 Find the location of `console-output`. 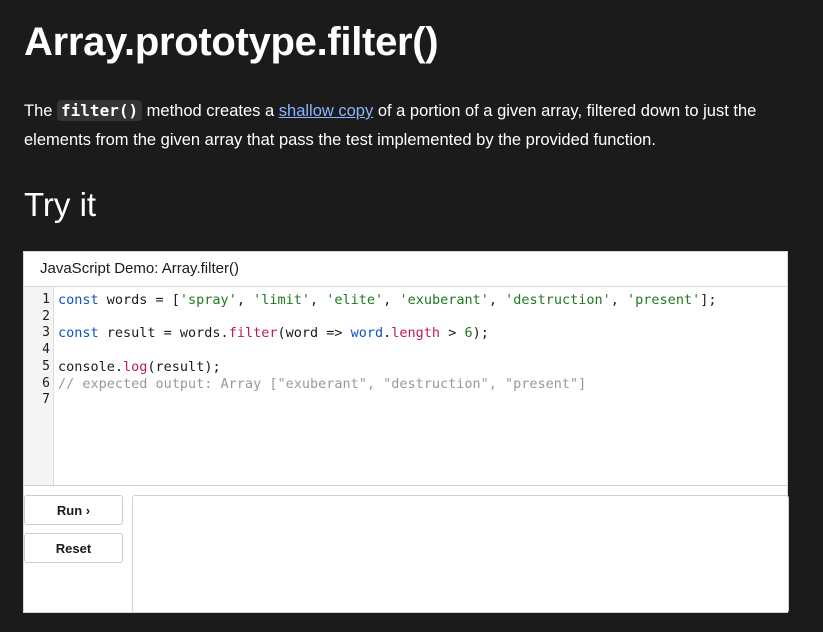

console-output is located at coordinates (460, 554).